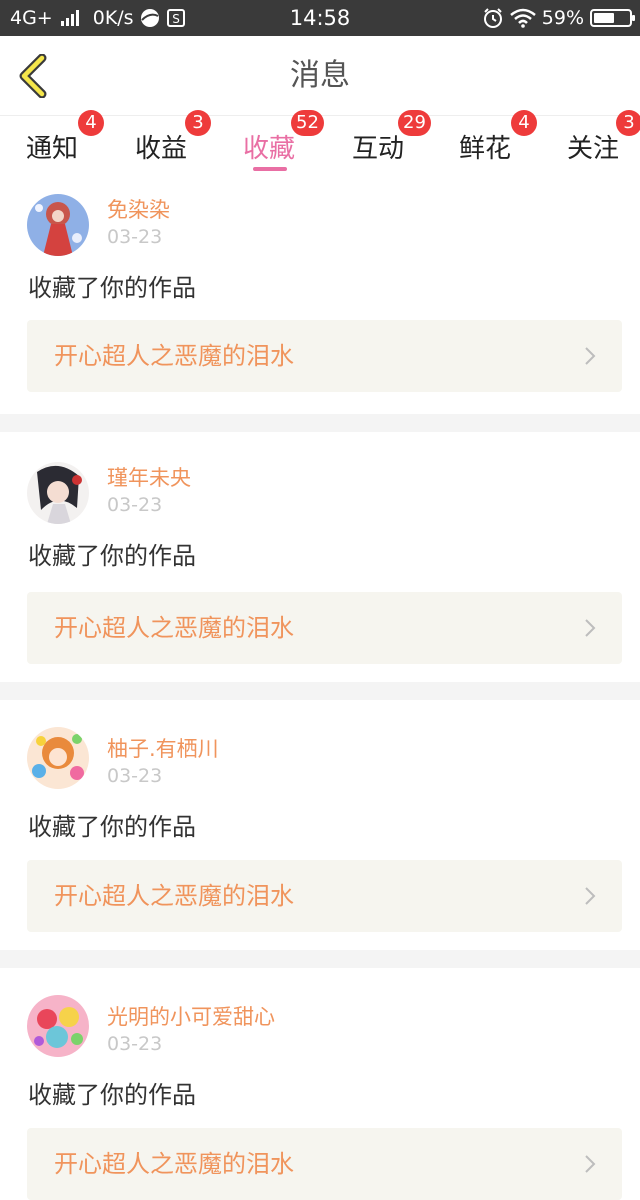 This screenshot has width=640, height=1200. What do you see at coordinates (522, 18) in the screenshot?
I see `wifi-icon` at bounding box center [522, 18].